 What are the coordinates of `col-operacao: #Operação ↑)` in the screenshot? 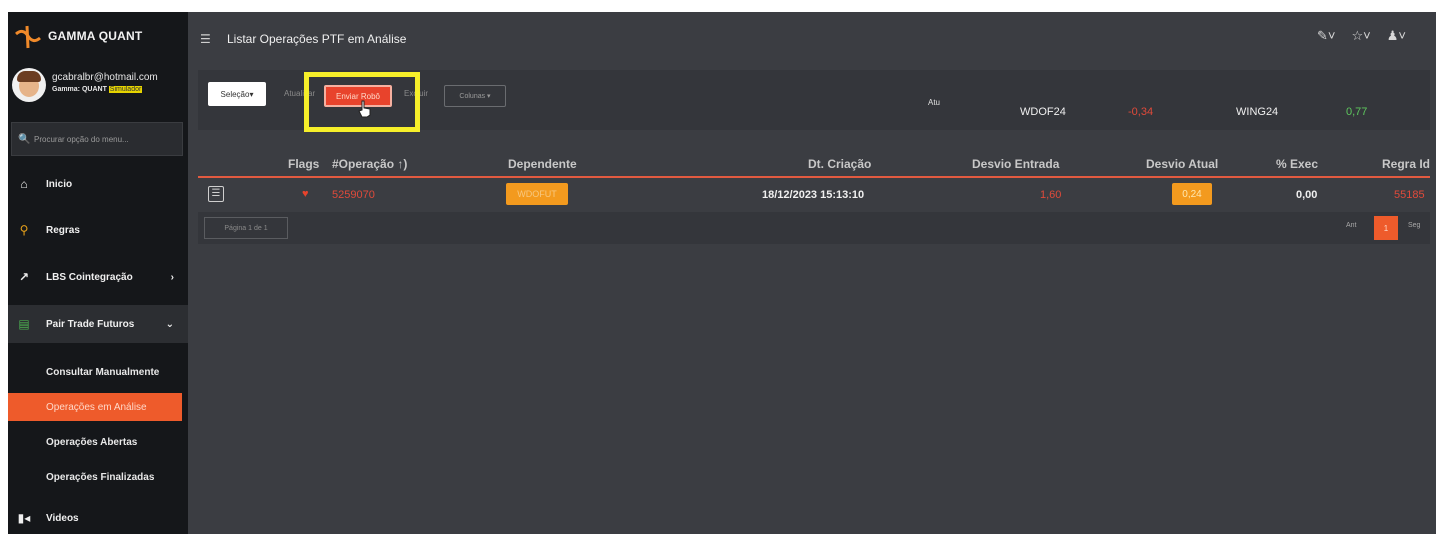 It's located at (369, 164).